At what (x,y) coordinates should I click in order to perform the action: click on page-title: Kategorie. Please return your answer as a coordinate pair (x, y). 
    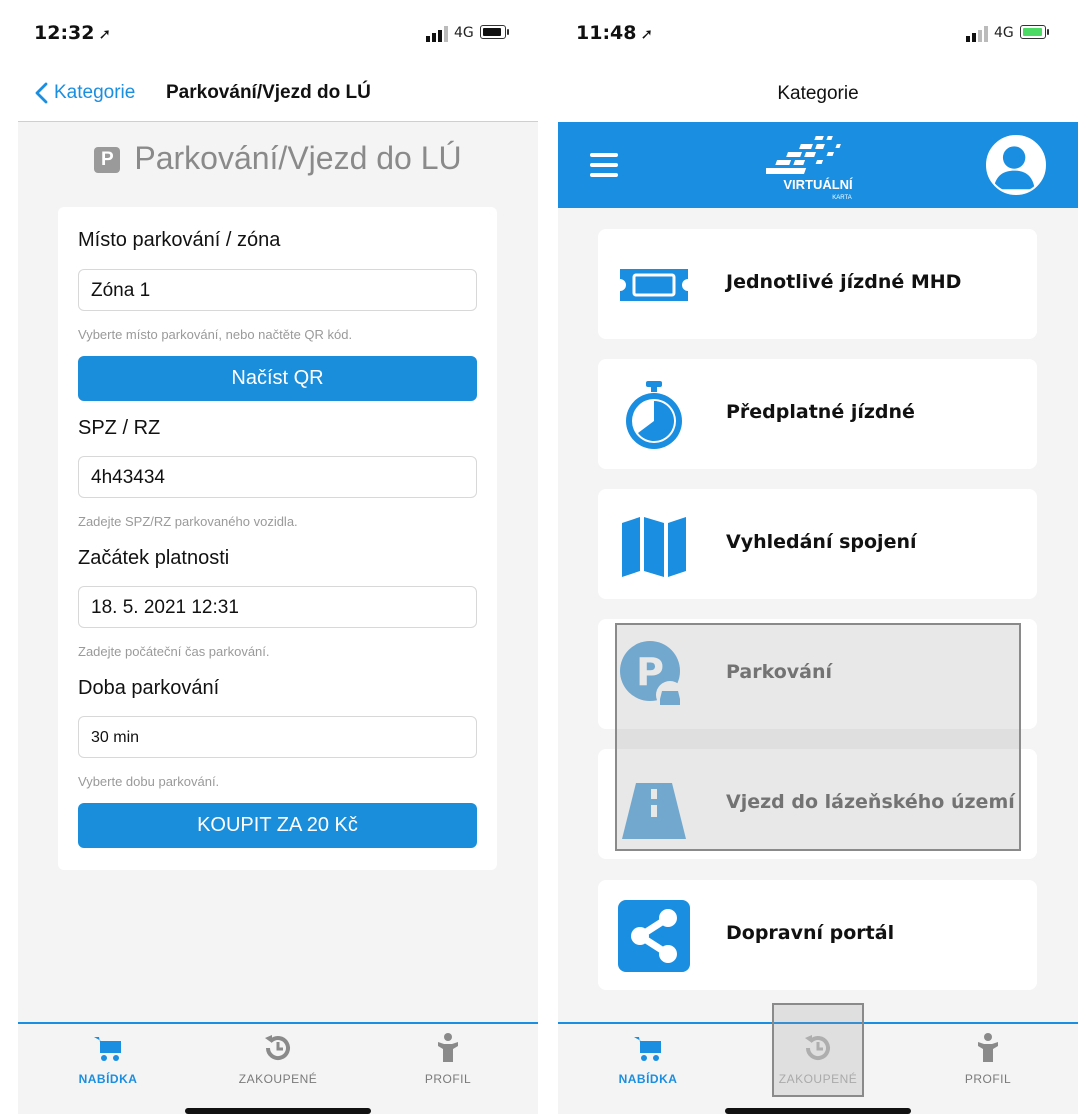
    Looking at the image, I should click on (818, 96).